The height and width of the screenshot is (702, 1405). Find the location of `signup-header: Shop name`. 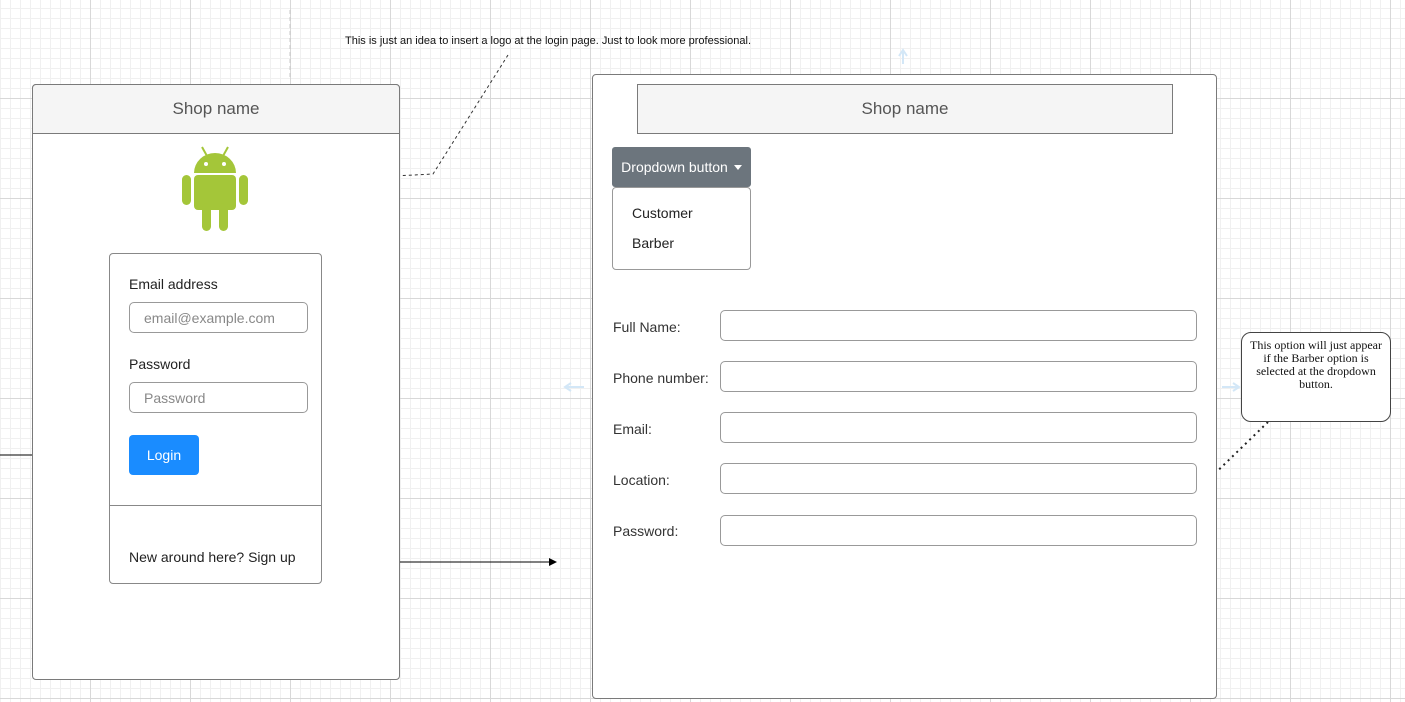

signup-header: Shop name is located at coordinates (905, 109).